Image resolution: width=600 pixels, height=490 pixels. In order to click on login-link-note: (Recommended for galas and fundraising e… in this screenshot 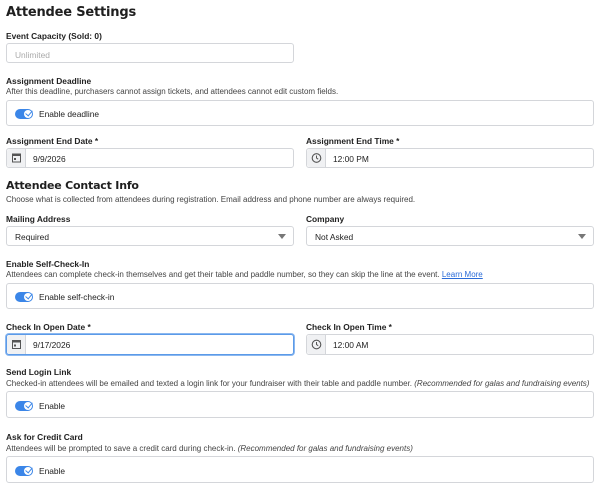, I will do `click(502, 383)`.